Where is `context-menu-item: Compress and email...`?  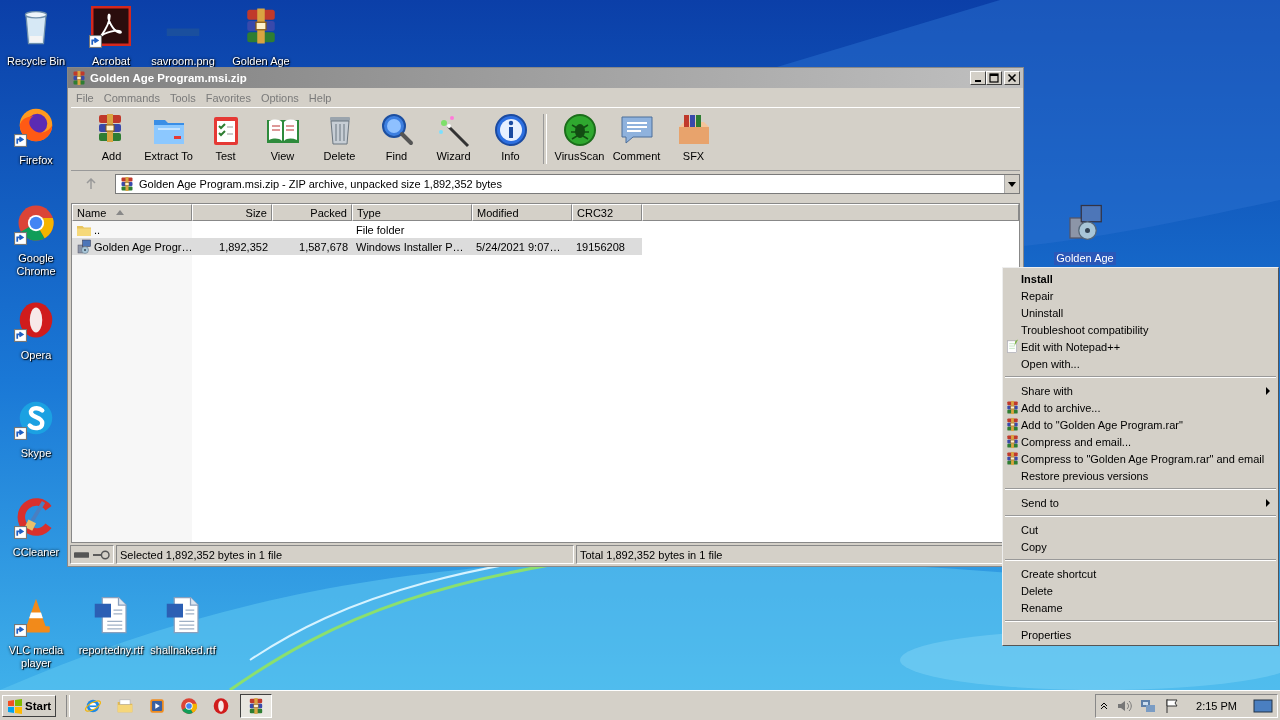
context-menu-item: Compress and email... is located at coordinates (1140, 441).